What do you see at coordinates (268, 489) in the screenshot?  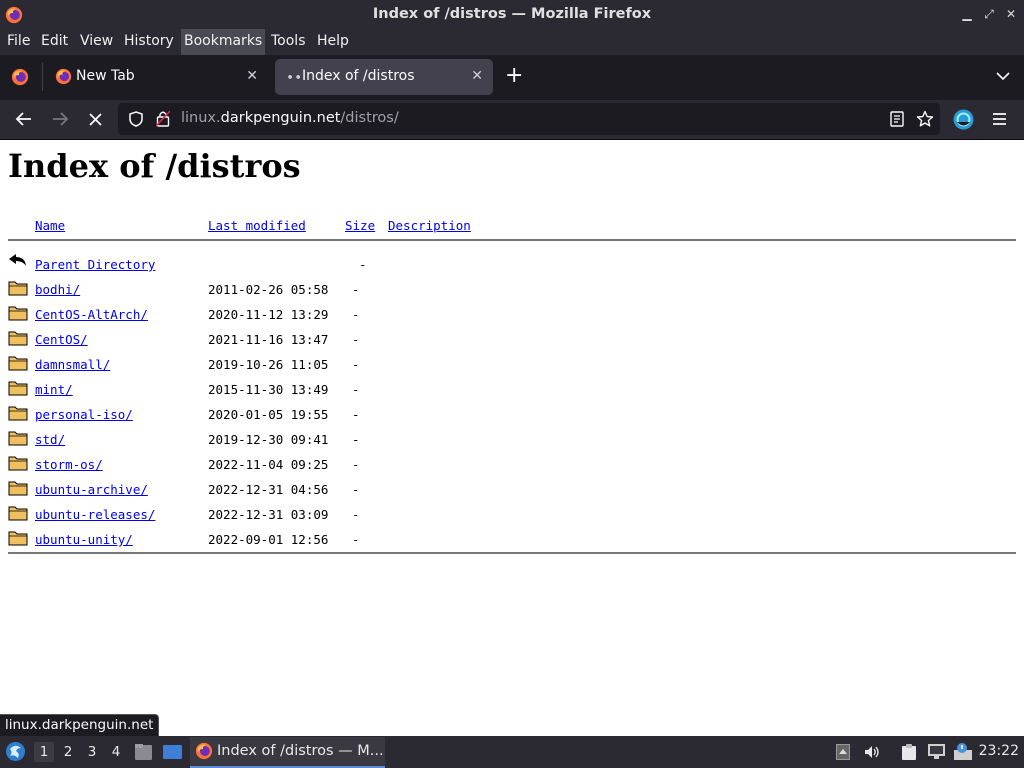 I see `last-modified: 2022-12-31 04:56` at bounding box center [268, 489].